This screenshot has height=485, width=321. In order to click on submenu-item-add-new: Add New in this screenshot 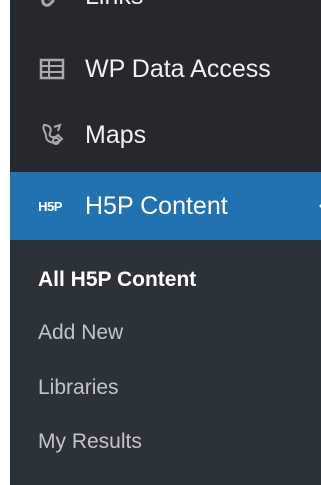, I will do `click(80, 333)`.